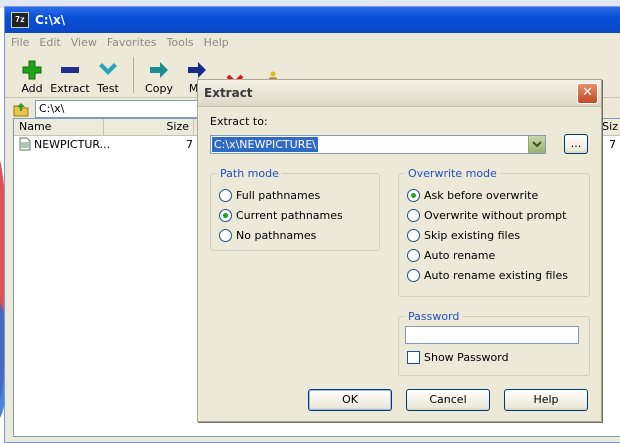  Describe the element at coordinates (487, 275) in the screenshot. I see `radio-auto-rename-existing: Auto rename existing files` at that location.